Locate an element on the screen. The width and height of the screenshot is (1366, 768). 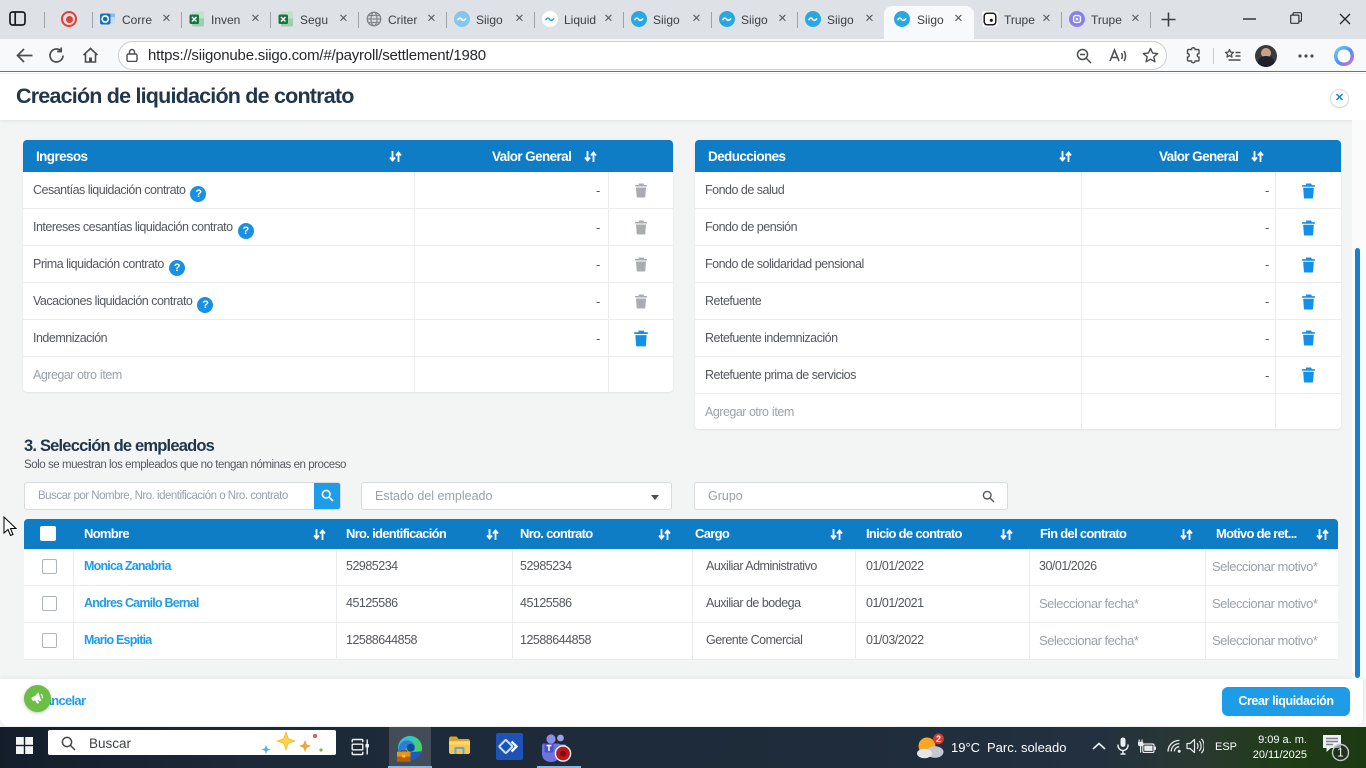
svg-text: 1 is located at coordinates (1340, 754).